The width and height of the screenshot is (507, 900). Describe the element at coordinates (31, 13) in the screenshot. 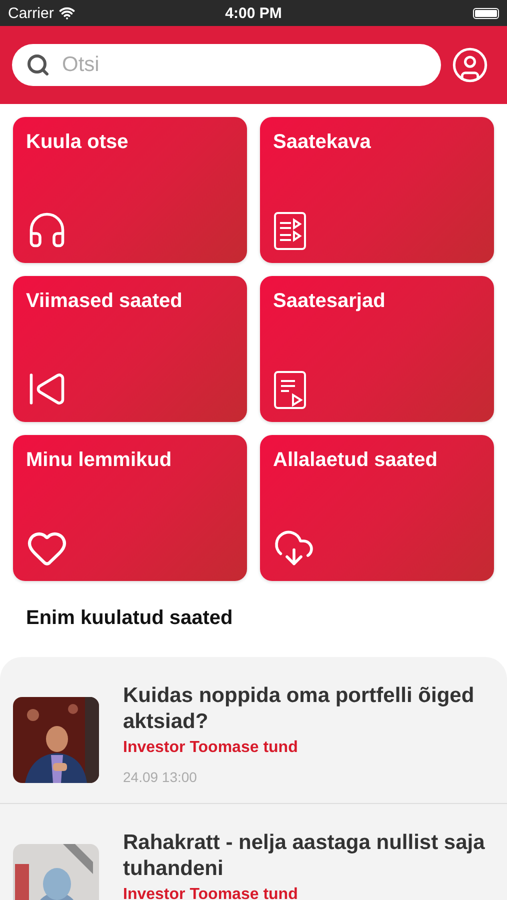

I see `carrier-name: Carrier` at that location.